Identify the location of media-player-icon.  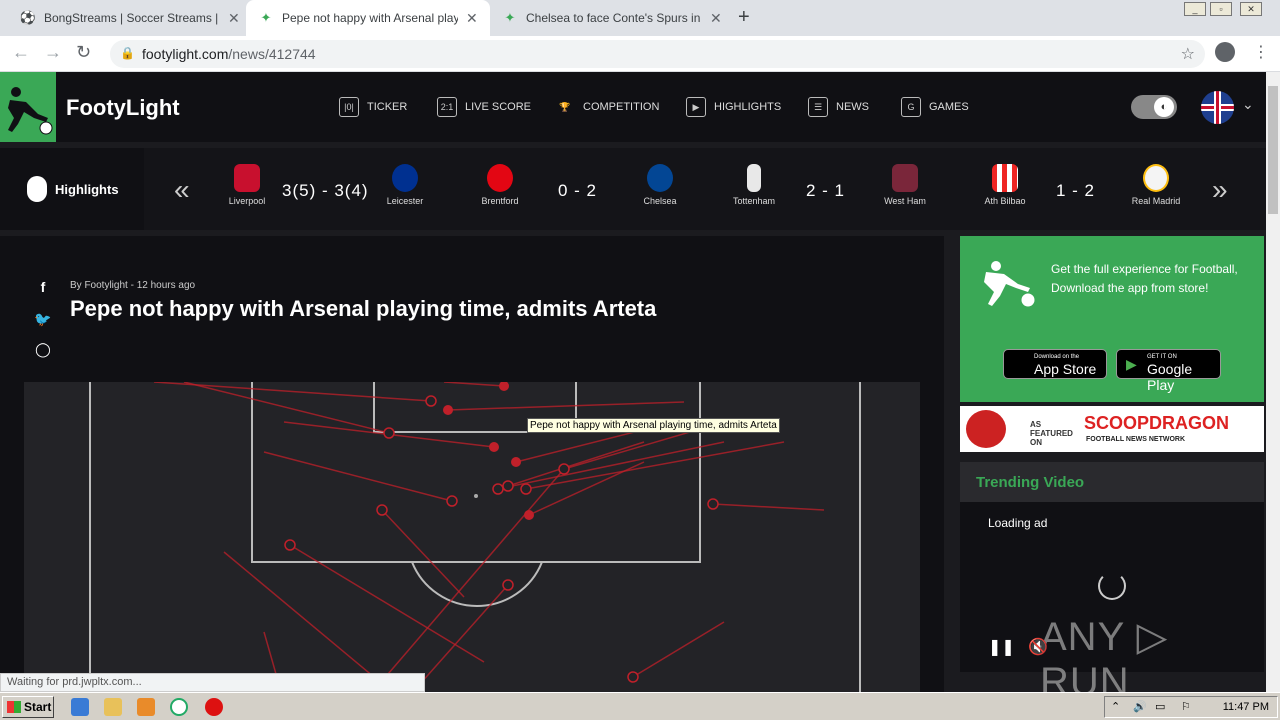
(146, 707).